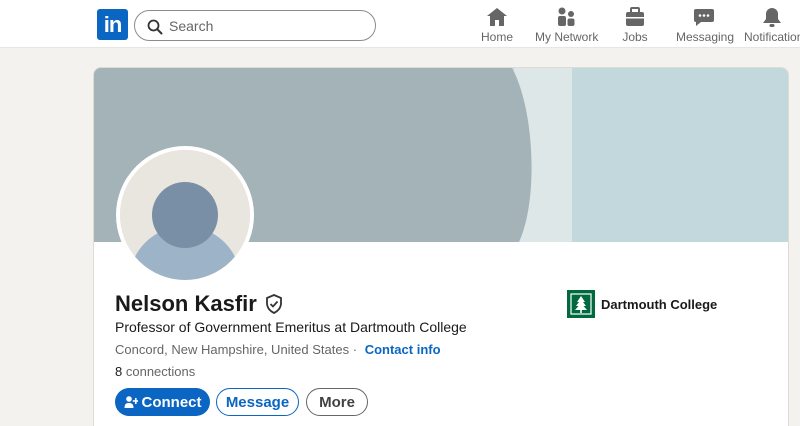  Describe the element at coordinates (400, 24) in the screenshot. I see `top-navigation-bar: in Home My Network Jobs` at that location.